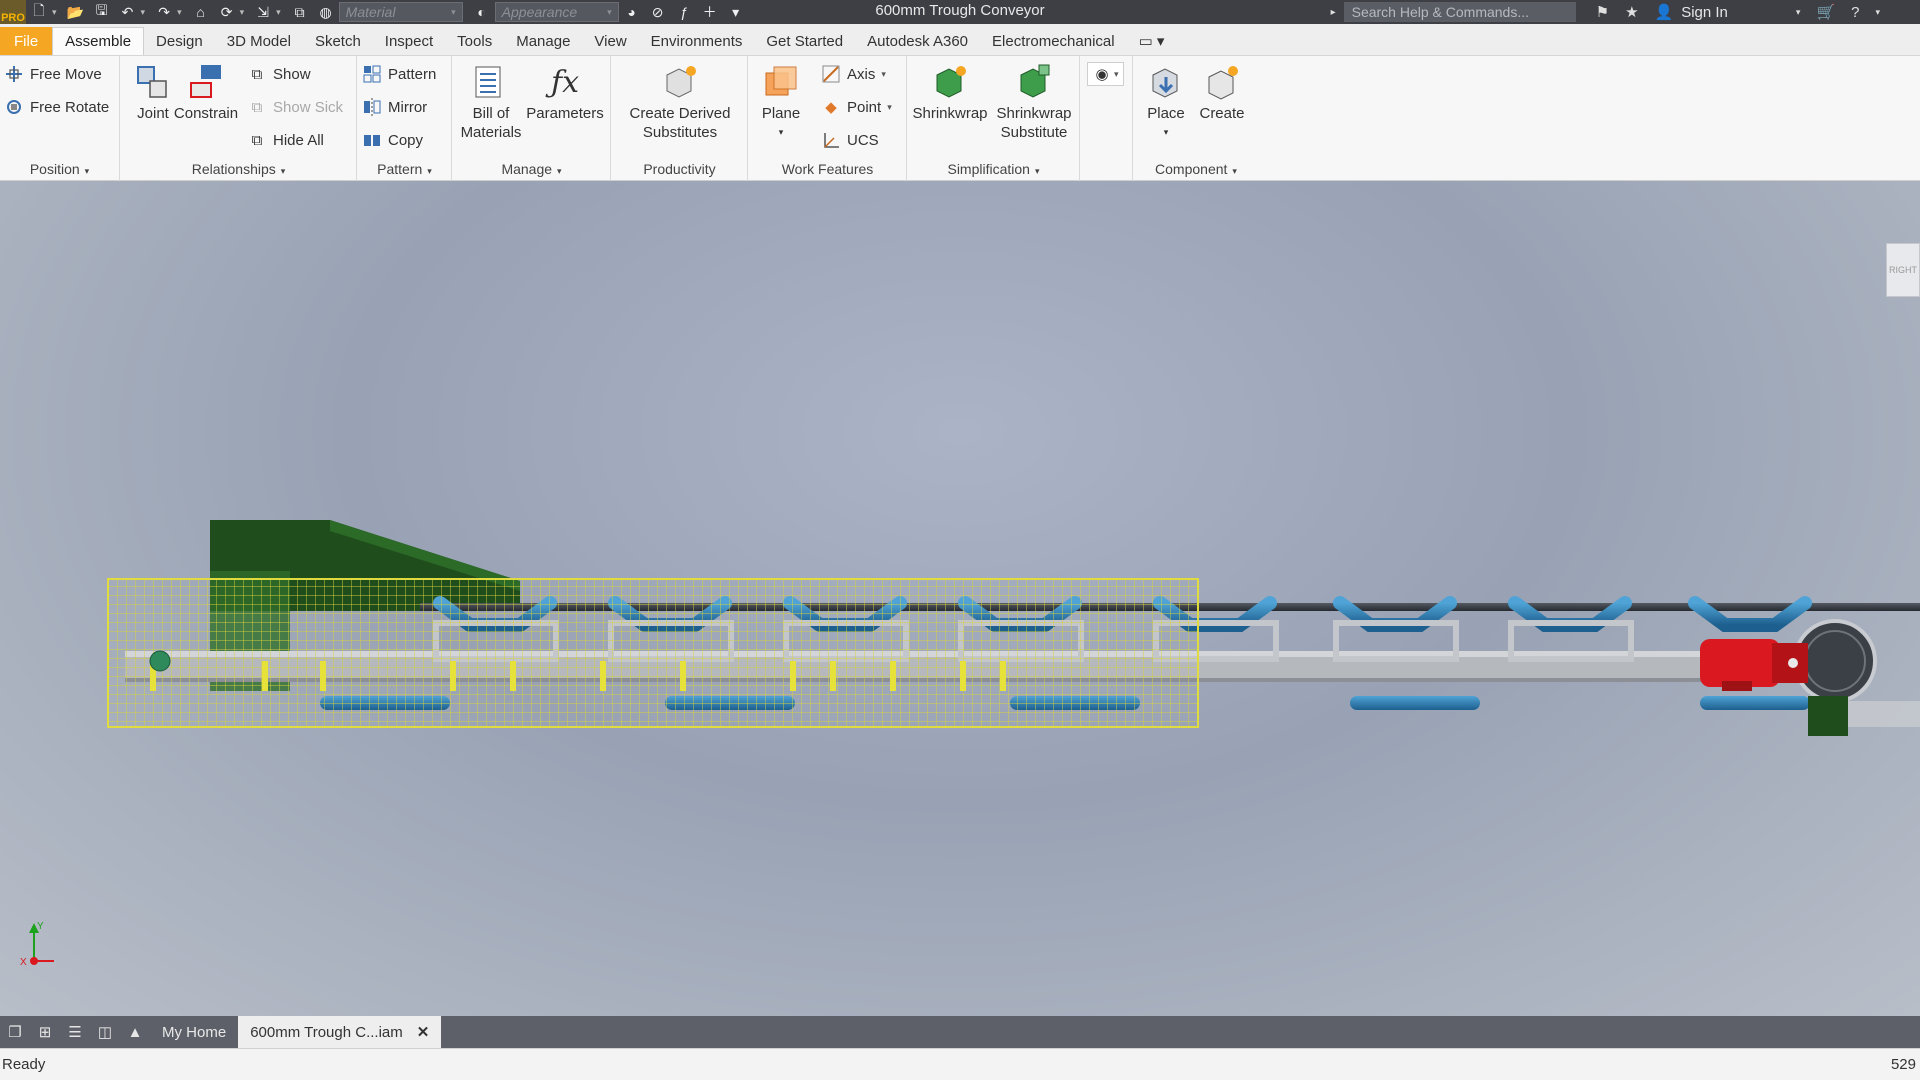 The height and width of the screenshot is (1080, 1920). Describe the element at coordinates (1855, 12) in the screenshot. I see `help-icon: ?` at that location.